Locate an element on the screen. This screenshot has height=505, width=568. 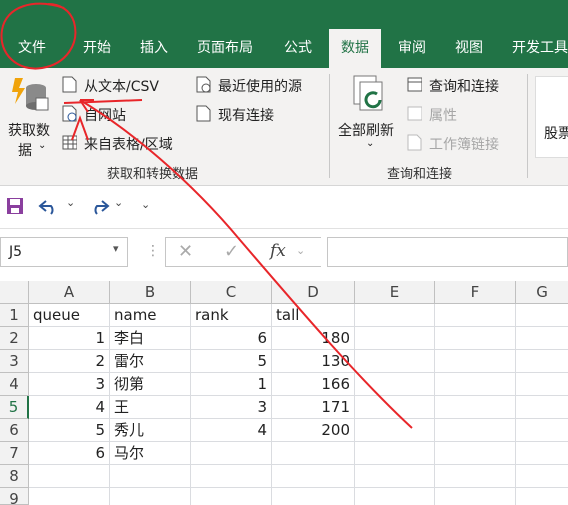
from-table-label: 来自表格/区域 is located at coordinates (128, 145).